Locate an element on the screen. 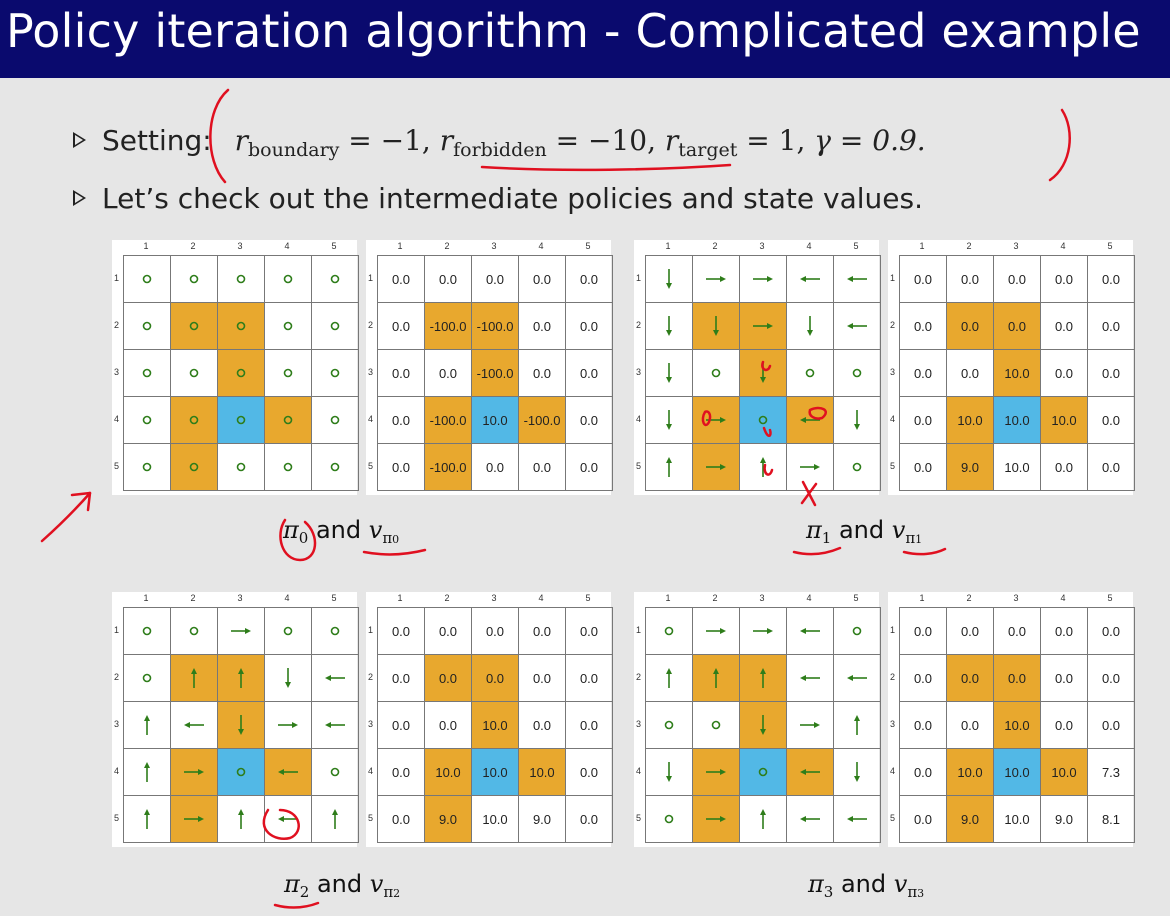 The height and width of the screenshot is (916, 1170). ink-underline-pi1 is located at coordinates (817, 551).